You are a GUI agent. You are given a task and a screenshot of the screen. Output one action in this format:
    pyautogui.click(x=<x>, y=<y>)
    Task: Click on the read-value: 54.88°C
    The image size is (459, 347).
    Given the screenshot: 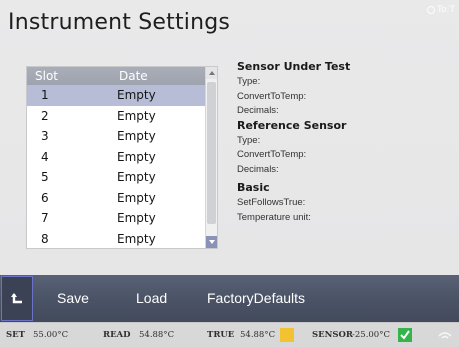 What is the action you would take?
    pyautogui.click(x=157, y=335)
    